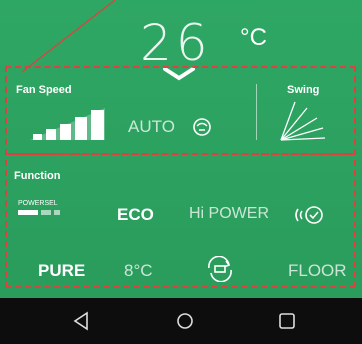 This screenshot has width=362, height=344. I want to click on fan-speed-level-icon, so click(67, 124).